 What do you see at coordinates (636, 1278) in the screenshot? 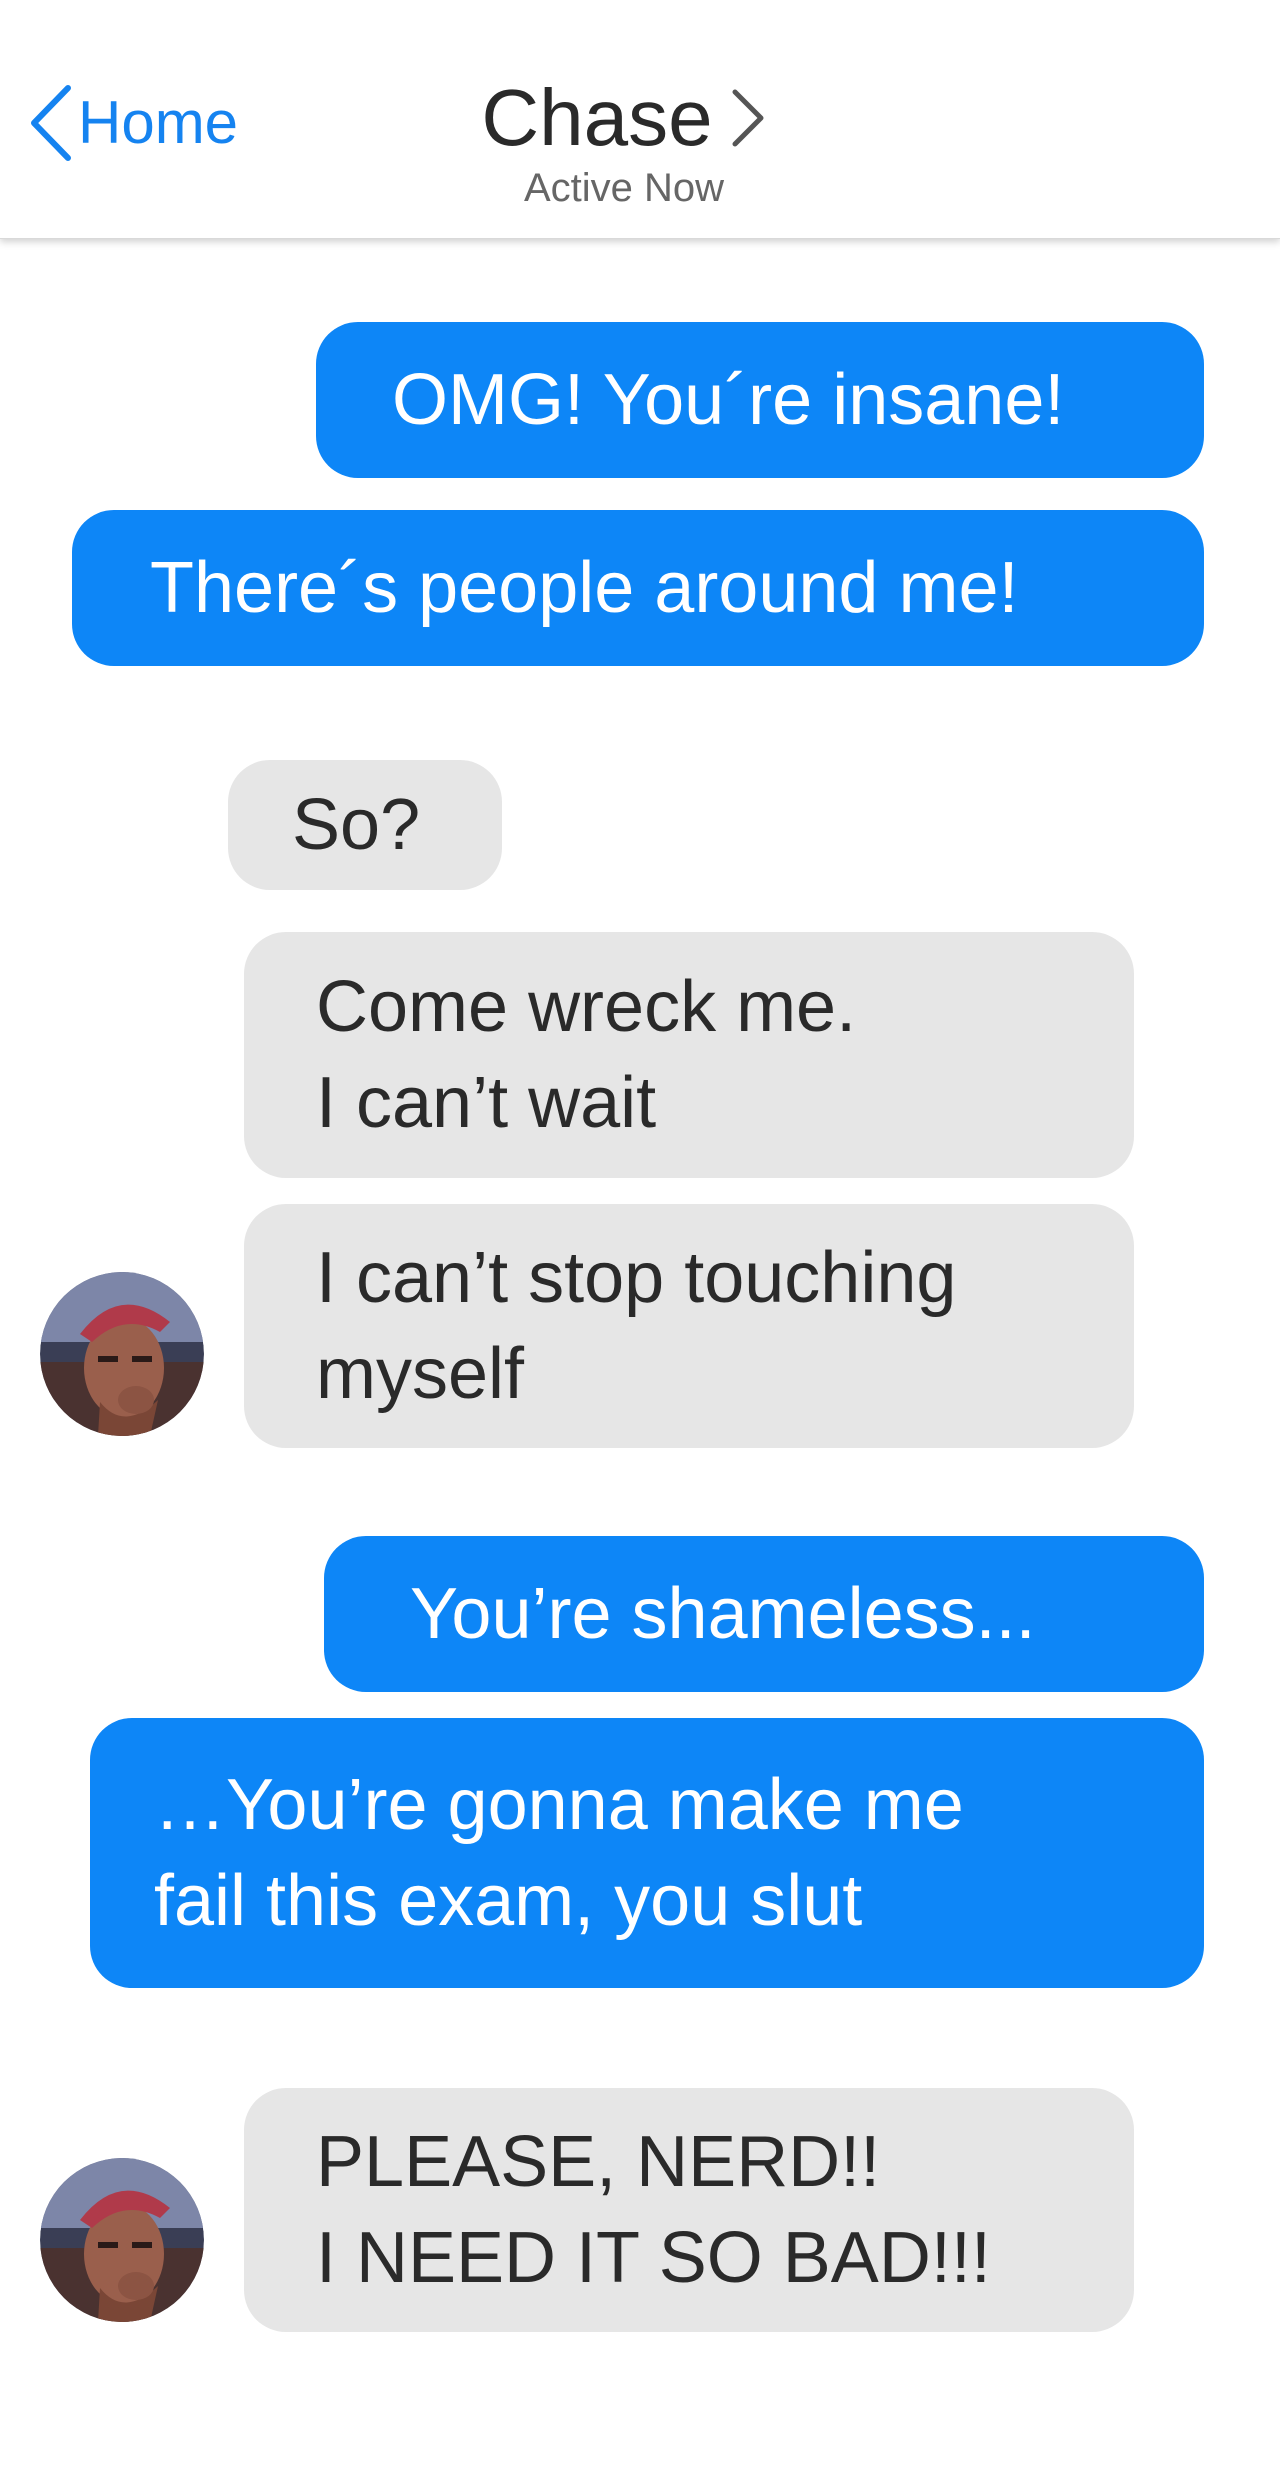
I see `message-text-line: I can’t stop touching` at bounding box center [636, 1278].